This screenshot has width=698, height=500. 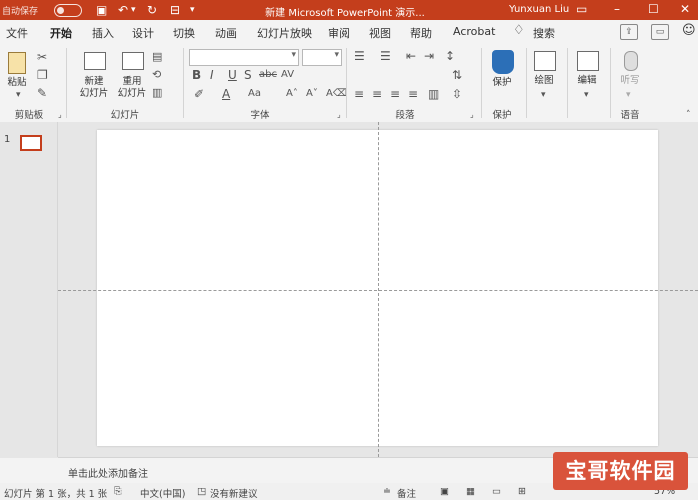 I want to click on slide-number: 1, so click(x=7, y=139).